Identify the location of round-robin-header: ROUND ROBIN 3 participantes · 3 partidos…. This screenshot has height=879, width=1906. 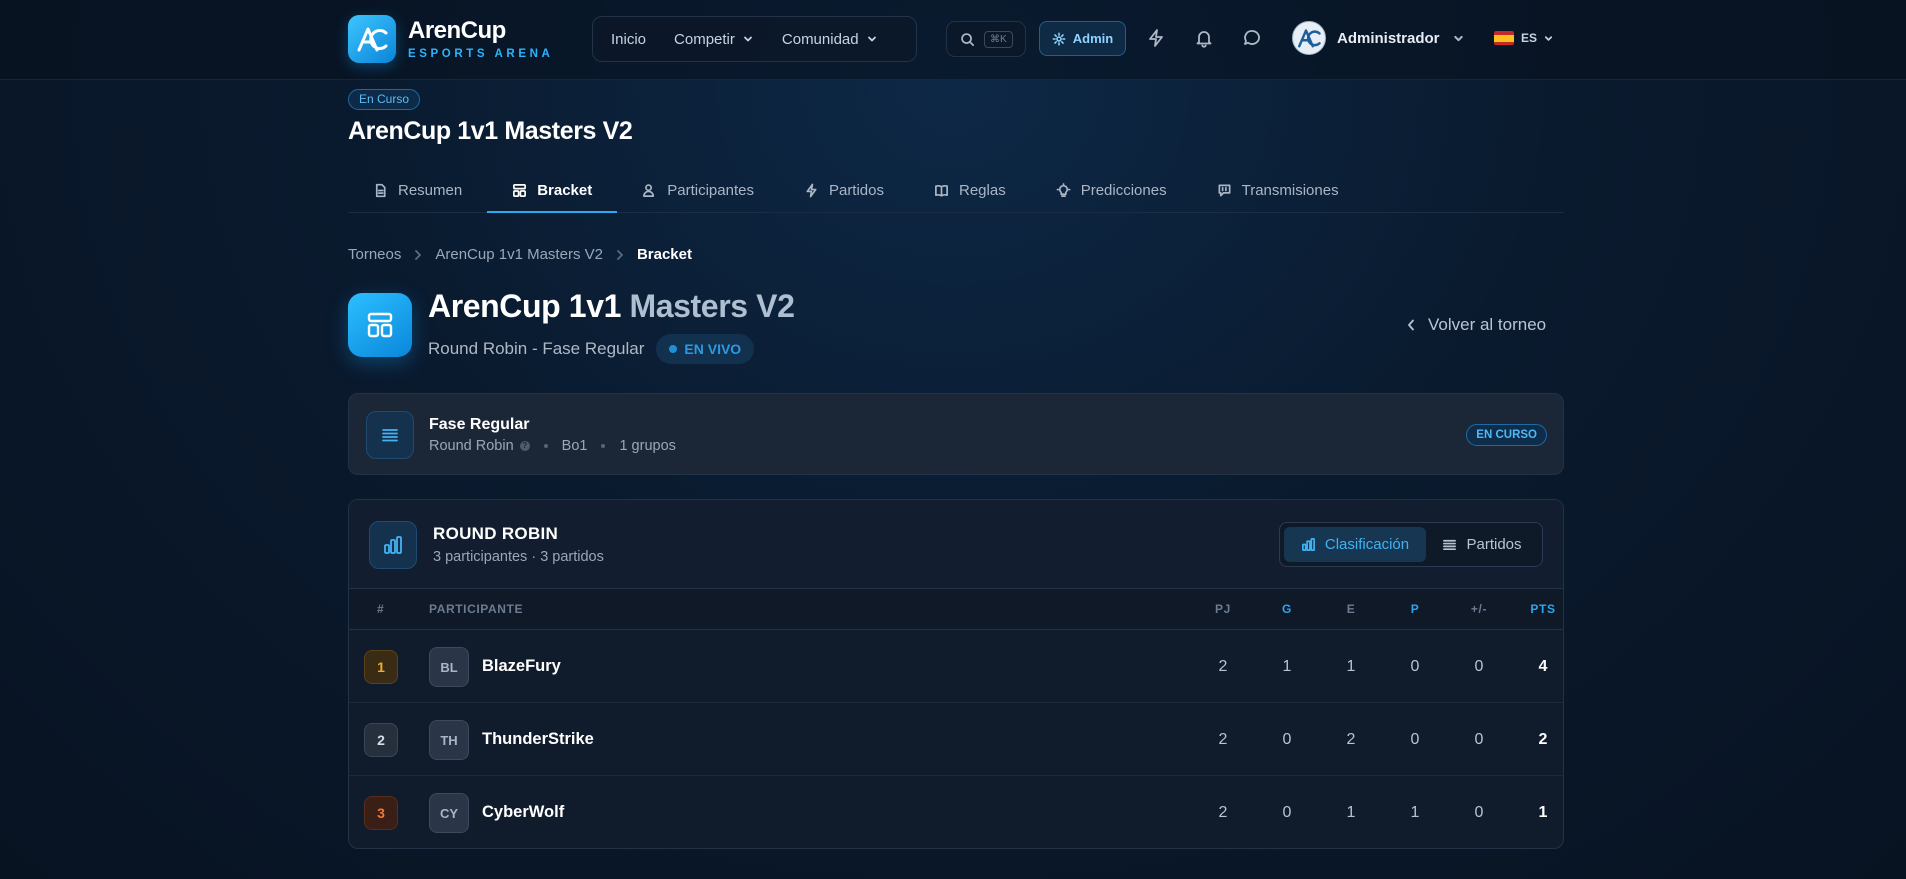
(956, 544).